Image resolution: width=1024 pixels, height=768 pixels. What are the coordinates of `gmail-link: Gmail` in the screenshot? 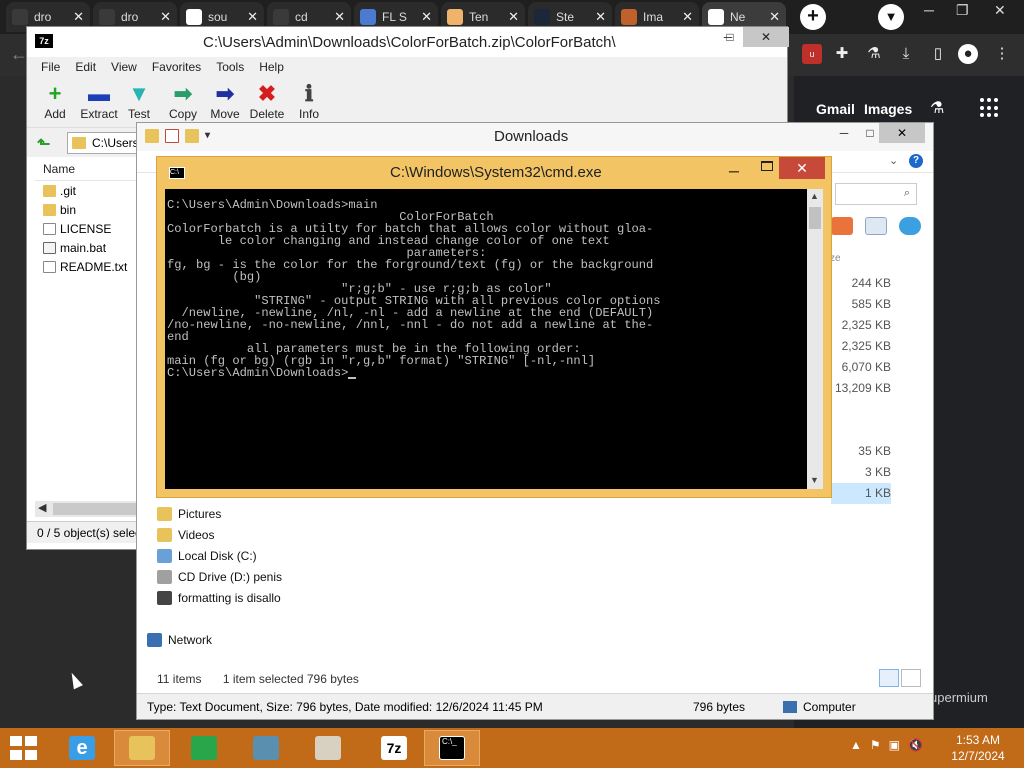 It's located at (835, 109).